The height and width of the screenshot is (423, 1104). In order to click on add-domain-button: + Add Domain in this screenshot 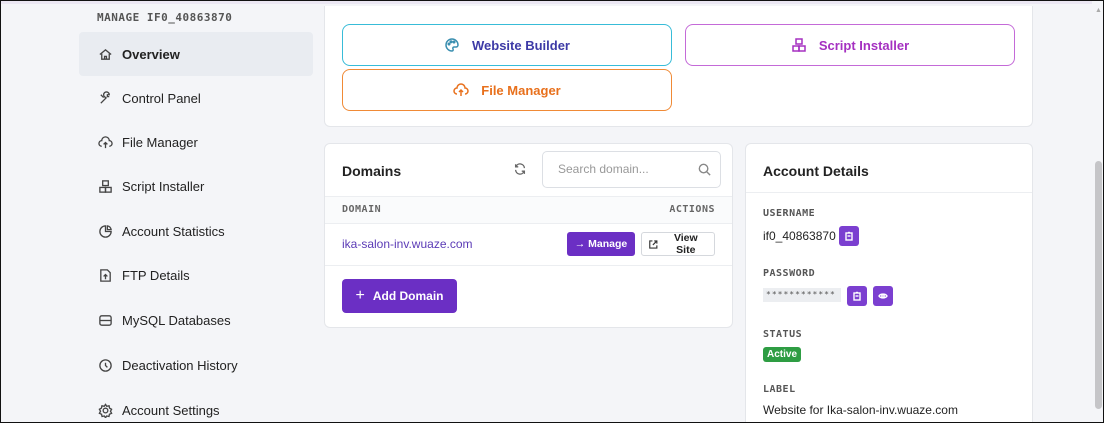, I will do `click(399, 296)`.